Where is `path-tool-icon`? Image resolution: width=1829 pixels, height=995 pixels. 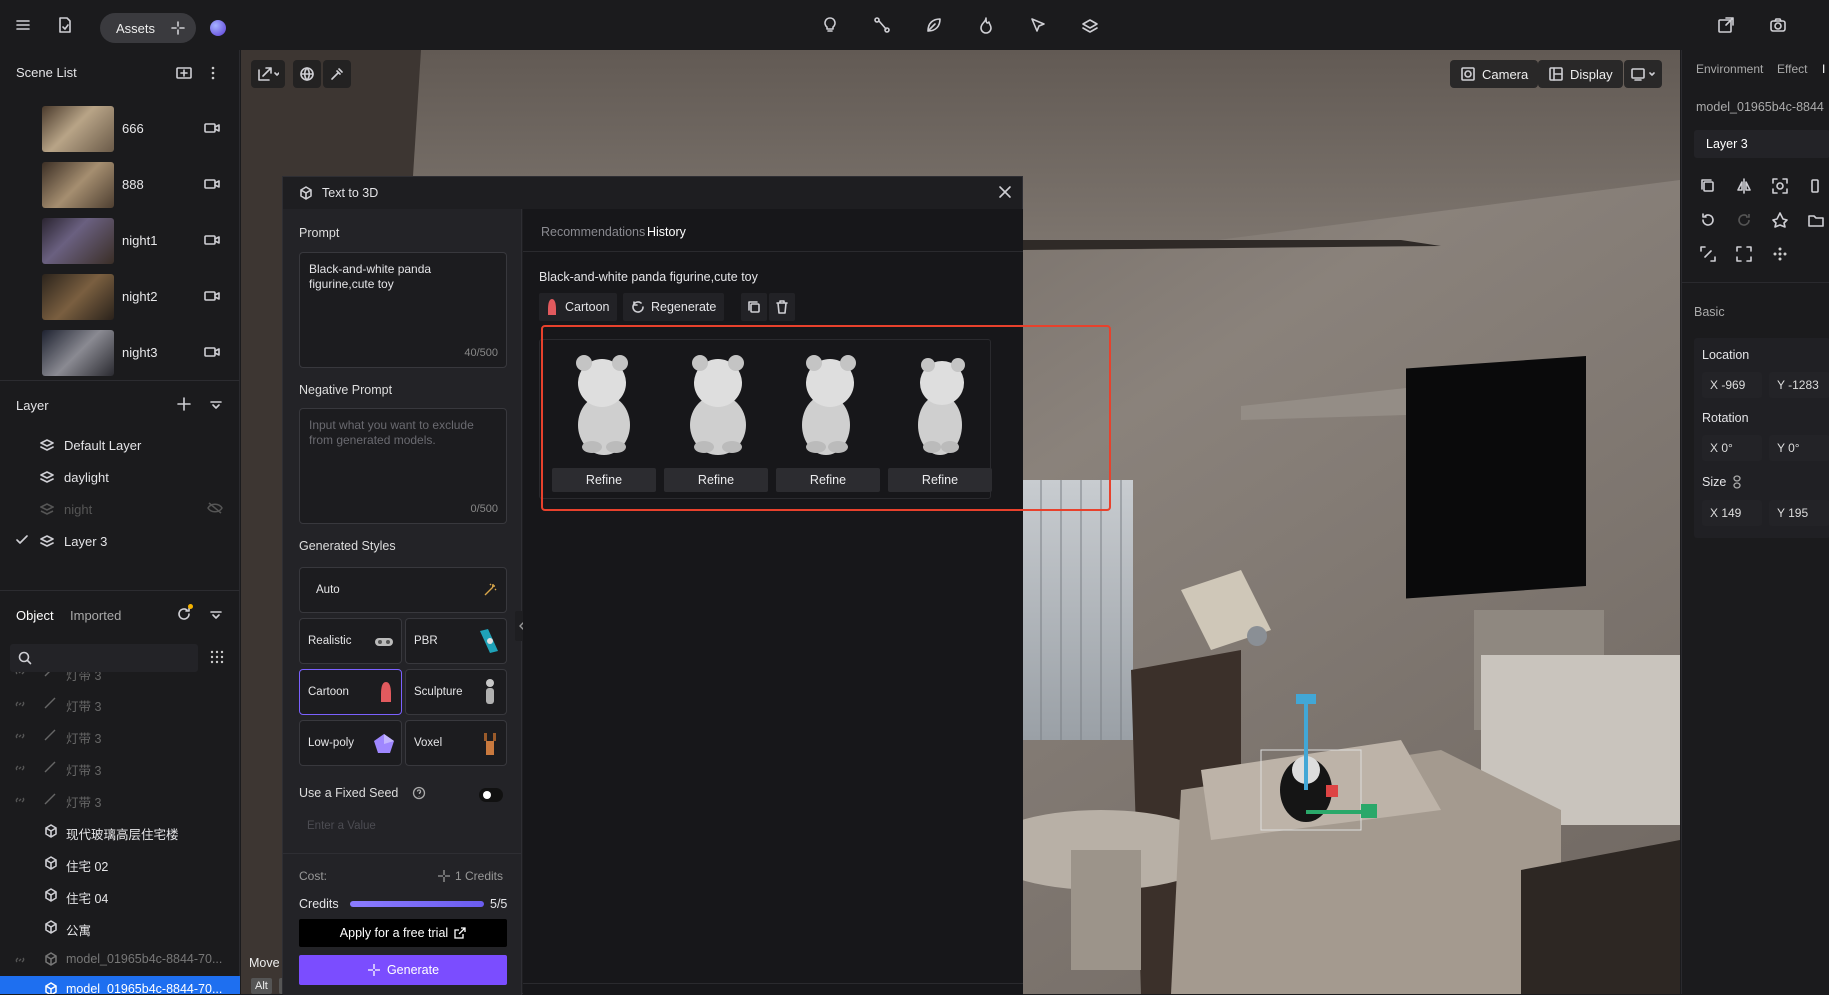 path-tool-icon is located at coordinates (882, 25).